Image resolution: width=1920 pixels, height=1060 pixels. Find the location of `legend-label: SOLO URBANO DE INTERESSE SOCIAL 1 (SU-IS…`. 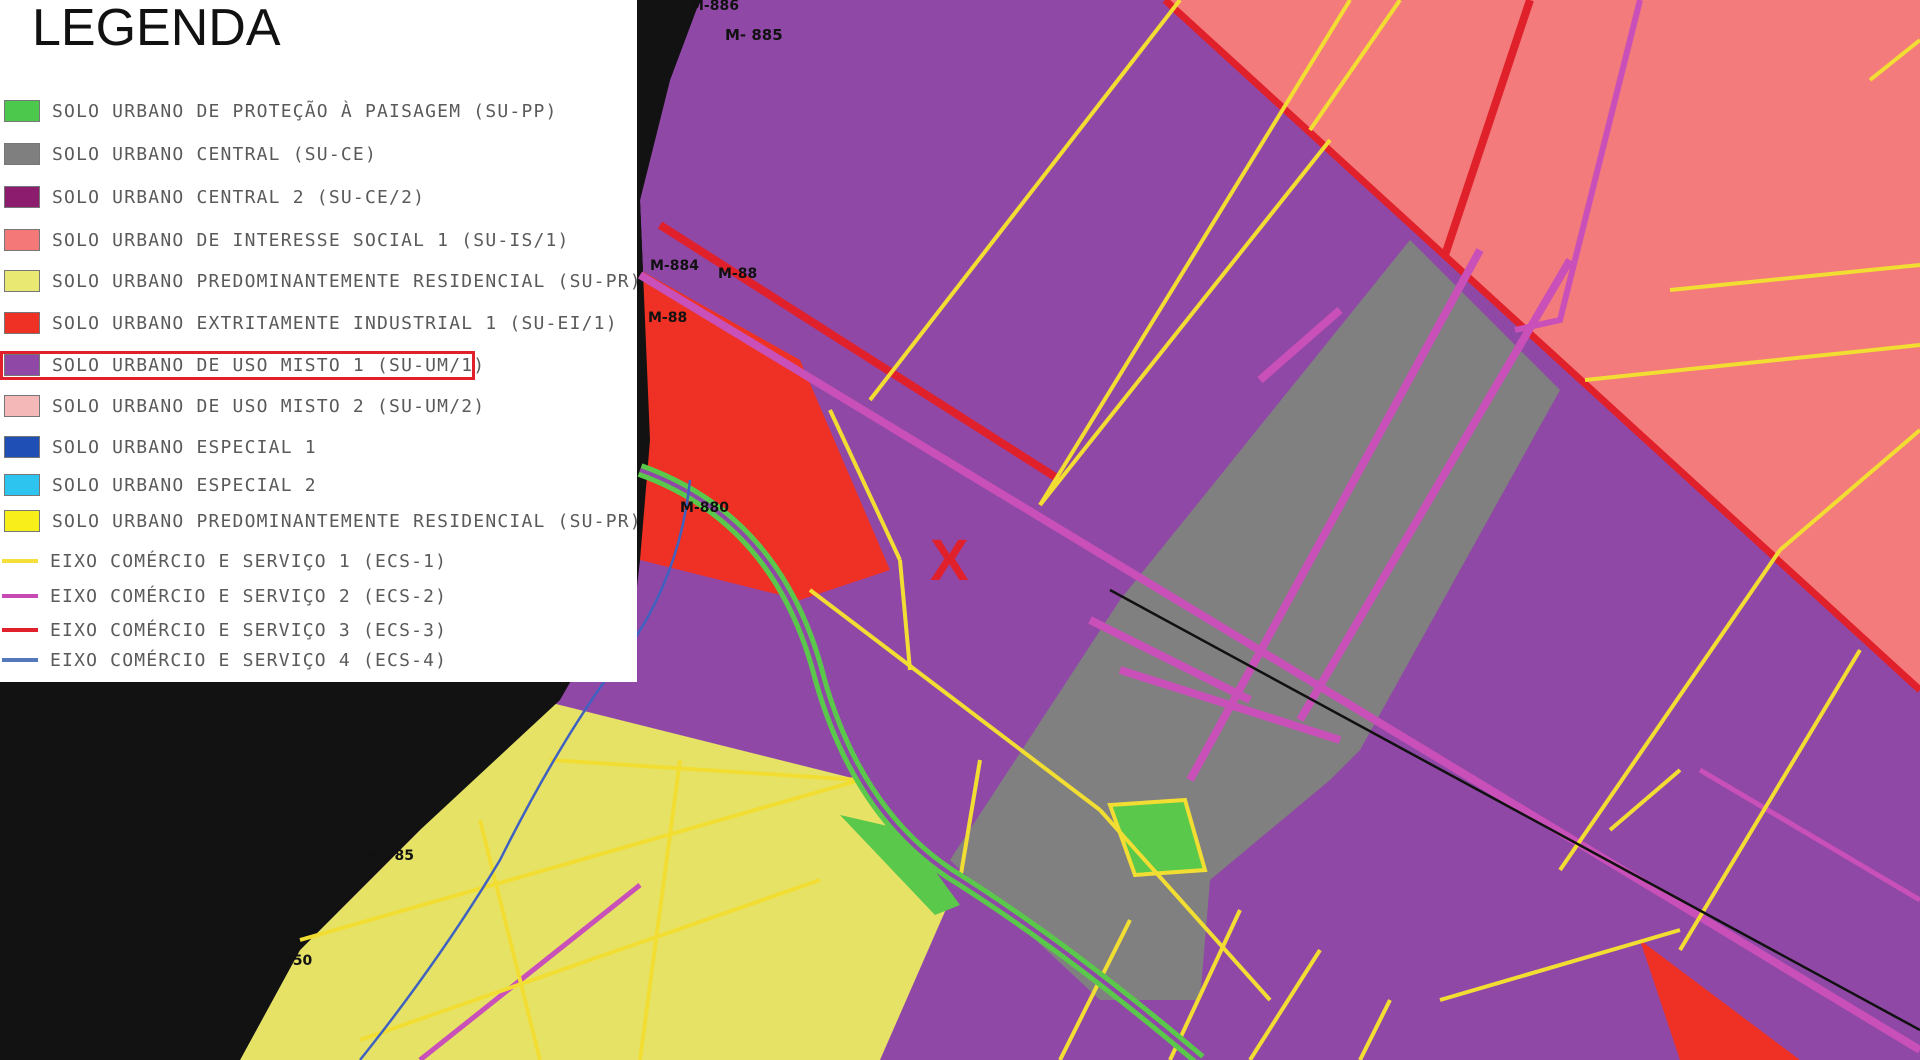

legend-label: SOLO URBANO DE INTERESSE SOCIAL 1 (SU-IS… is located at coordinates (311, 240).